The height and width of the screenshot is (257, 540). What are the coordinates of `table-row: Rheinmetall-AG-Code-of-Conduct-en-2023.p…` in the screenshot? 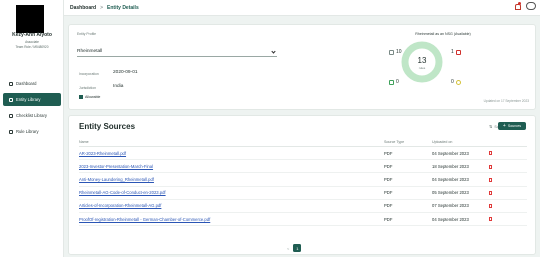 It's located at (303, 193).